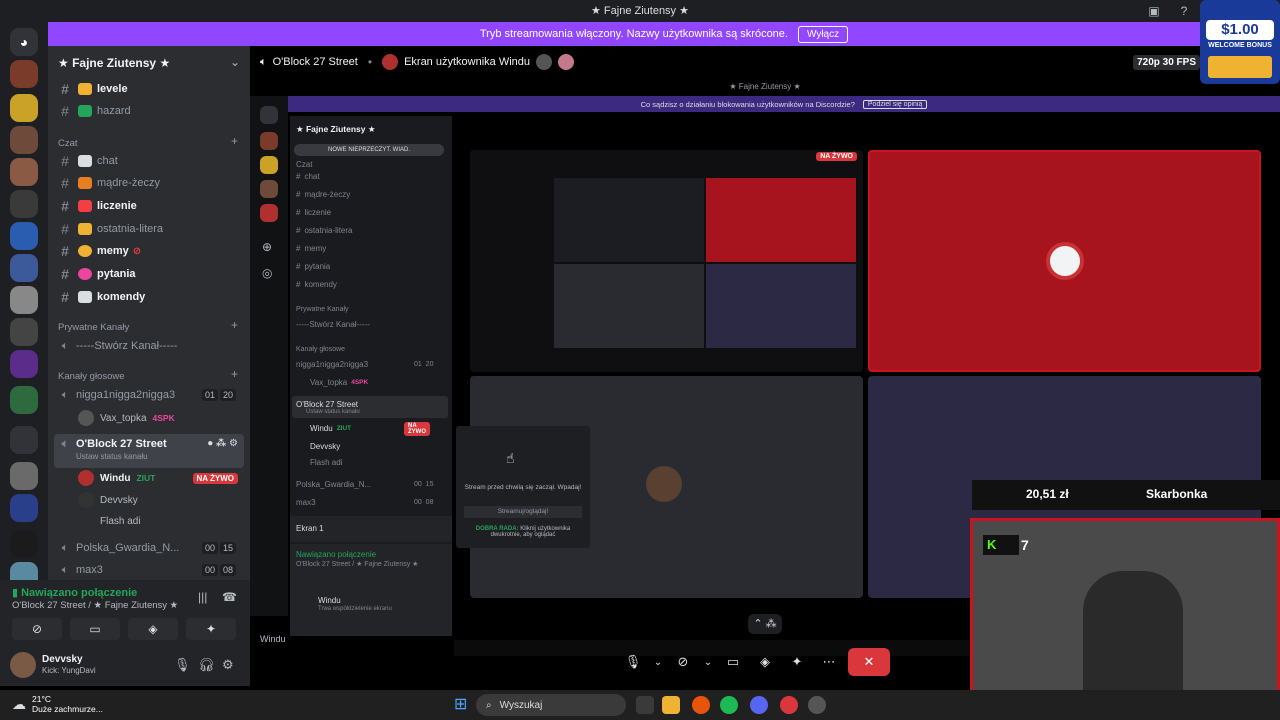 The width and height of the screenshot is (1280, 720). Describe the element at coordinates (645, 705) in the screenshot. I see `task-view-icon` at that location.